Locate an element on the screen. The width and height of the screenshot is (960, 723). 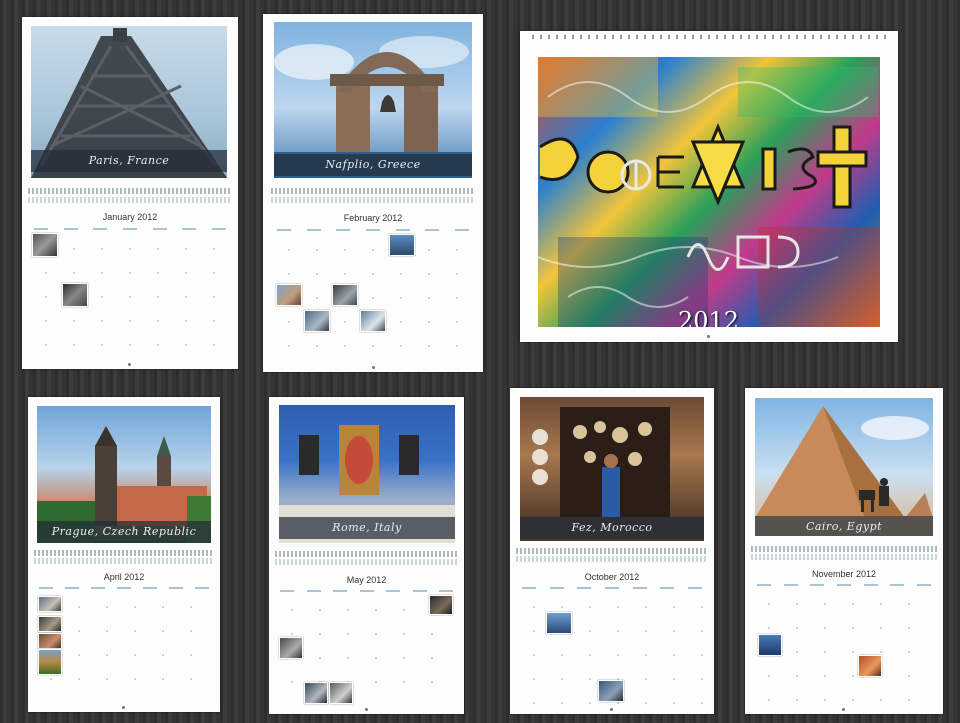
photo-pyramid: Cairo, Egypt is located at coordinates (844, 467).